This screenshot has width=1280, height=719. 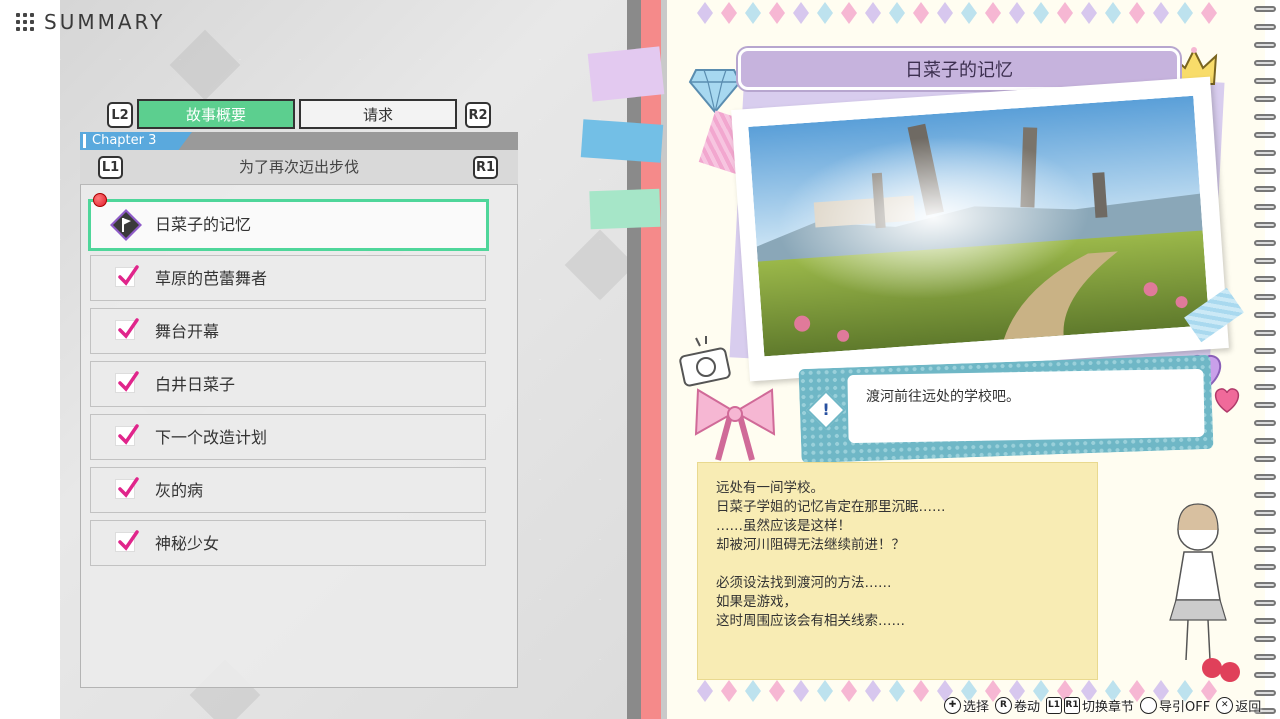 What do you see at coordinates (126, 225) in the screenshot?
I see `diamond-flag-icon` at bounding box center [126, 225].